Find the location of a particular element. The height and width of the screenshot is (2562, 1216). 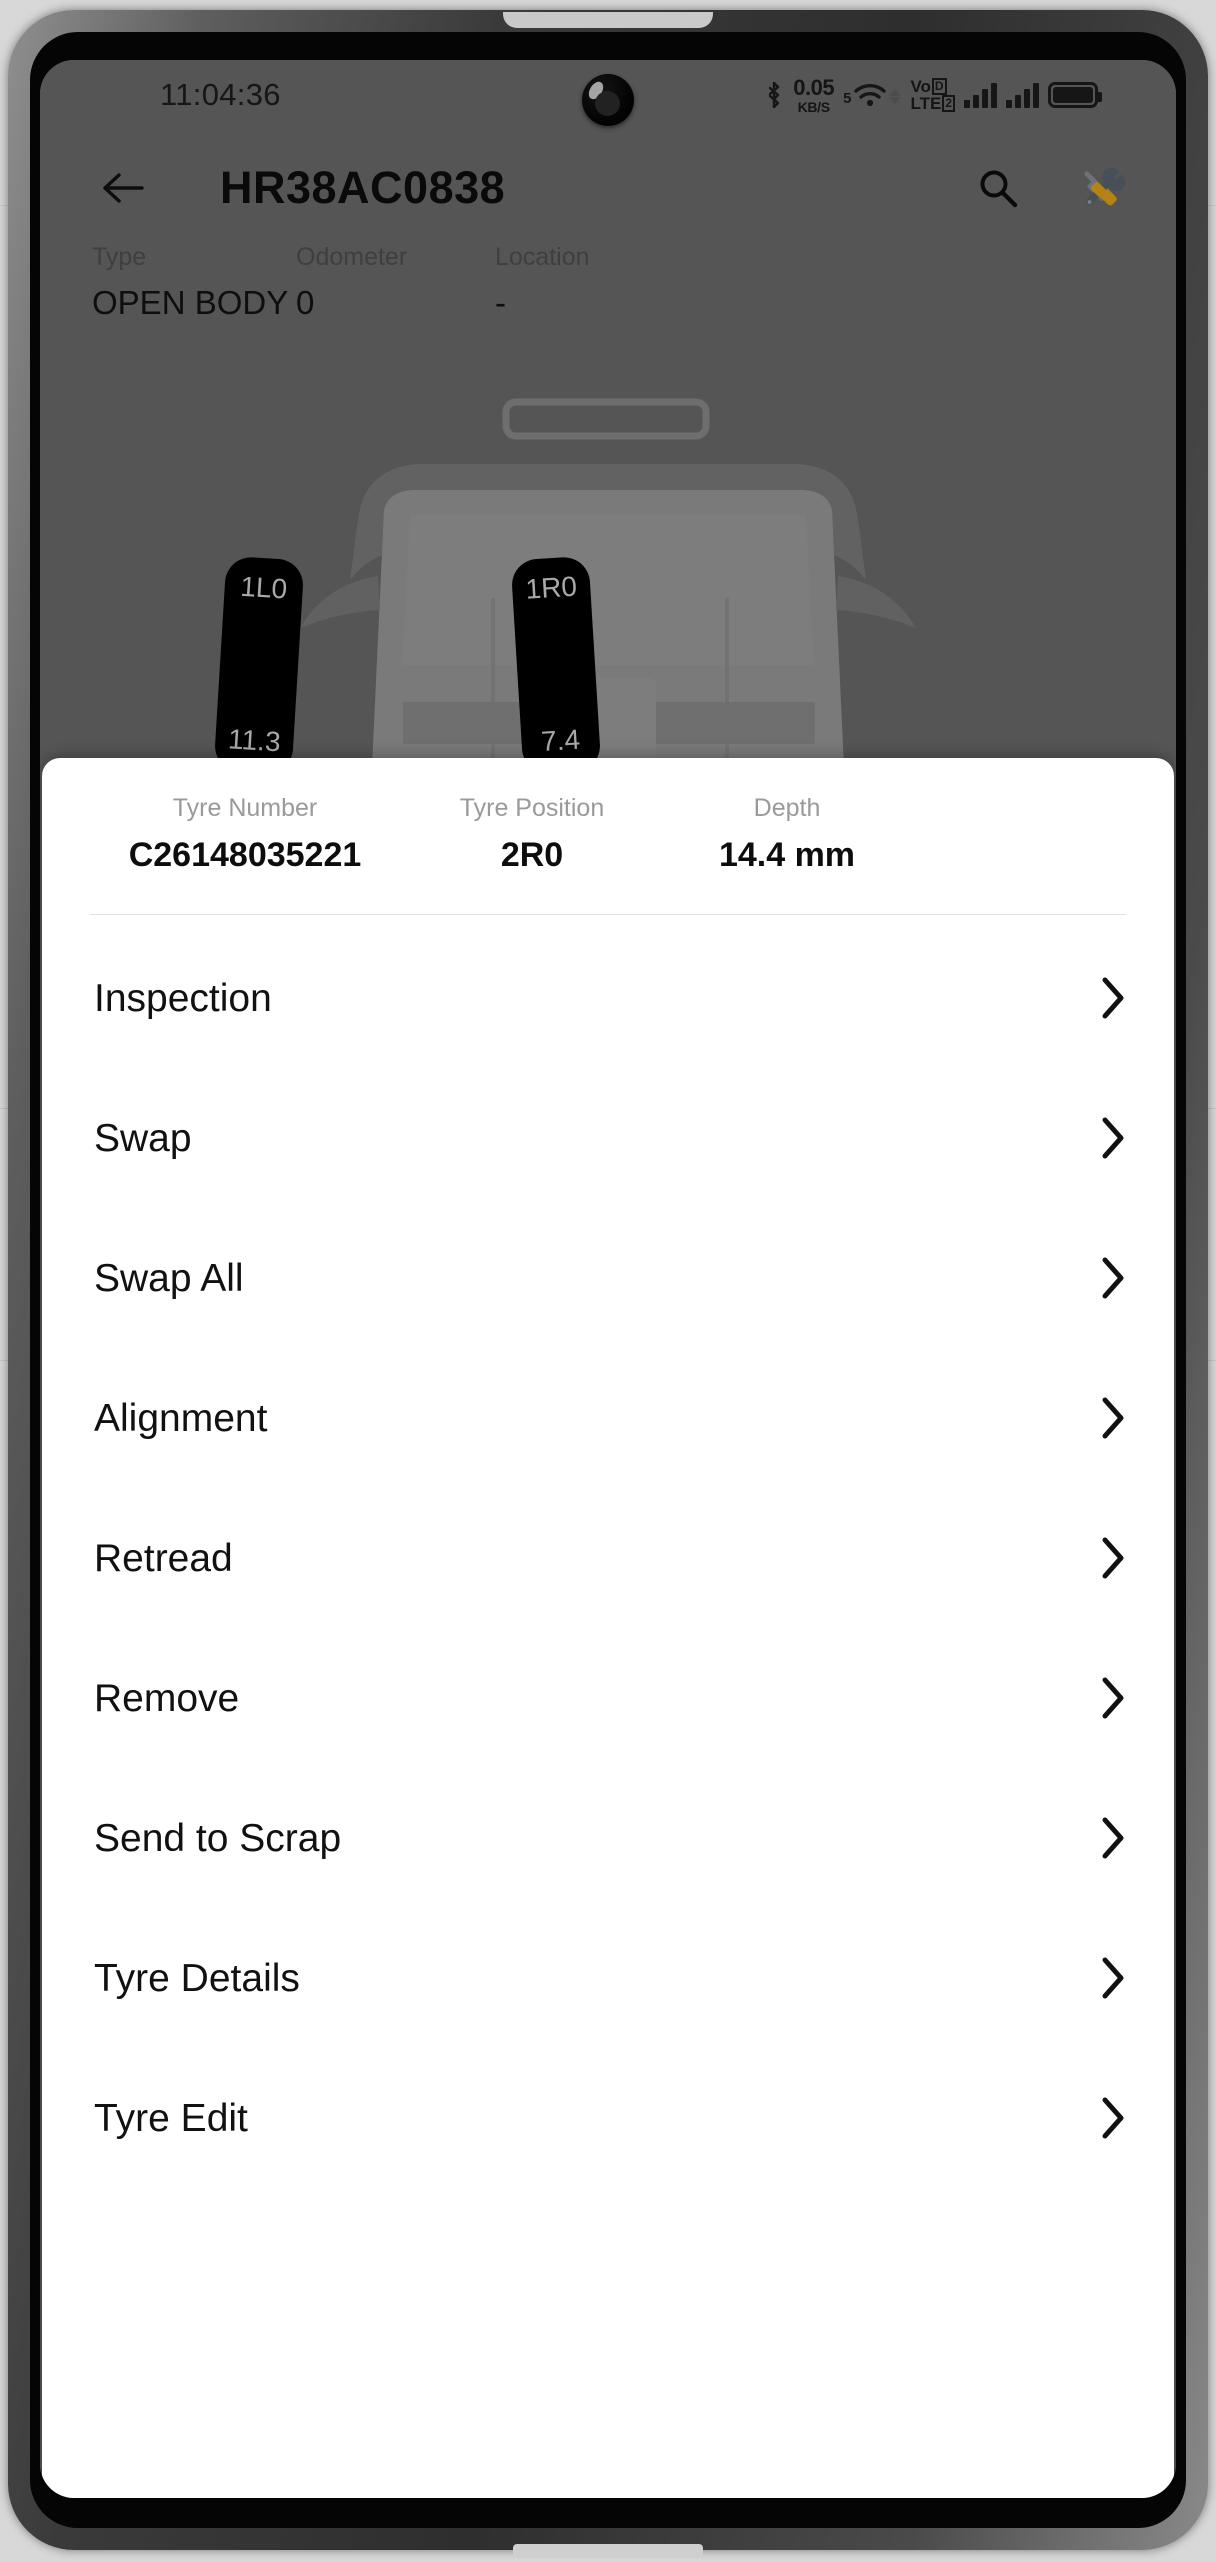

summary-cell-tyre-number: Tyre Number C26148035221 is located at coordinates (245, 834).